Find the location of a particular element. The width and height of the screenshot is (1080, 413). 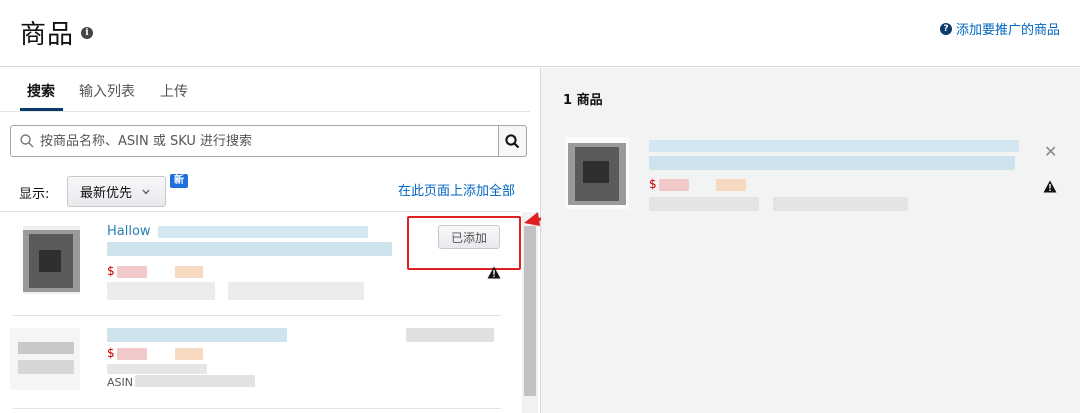

new-badge: 新 is located at coordinates (179, 181).